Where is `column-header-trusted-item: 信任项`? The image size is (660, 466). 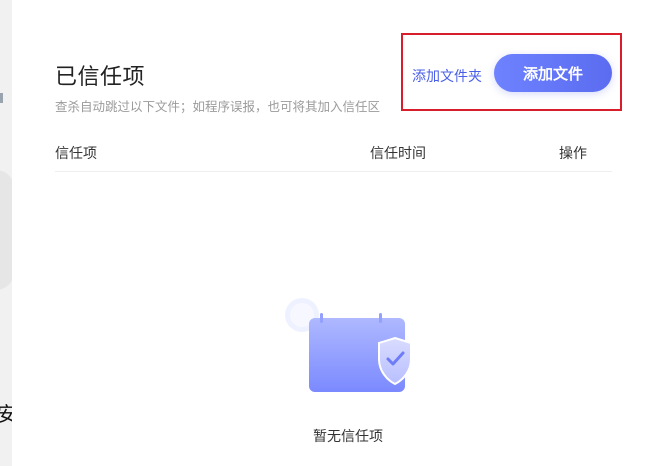
column-header-trusted-item: 信任项 is located at coordinates (76, 154).